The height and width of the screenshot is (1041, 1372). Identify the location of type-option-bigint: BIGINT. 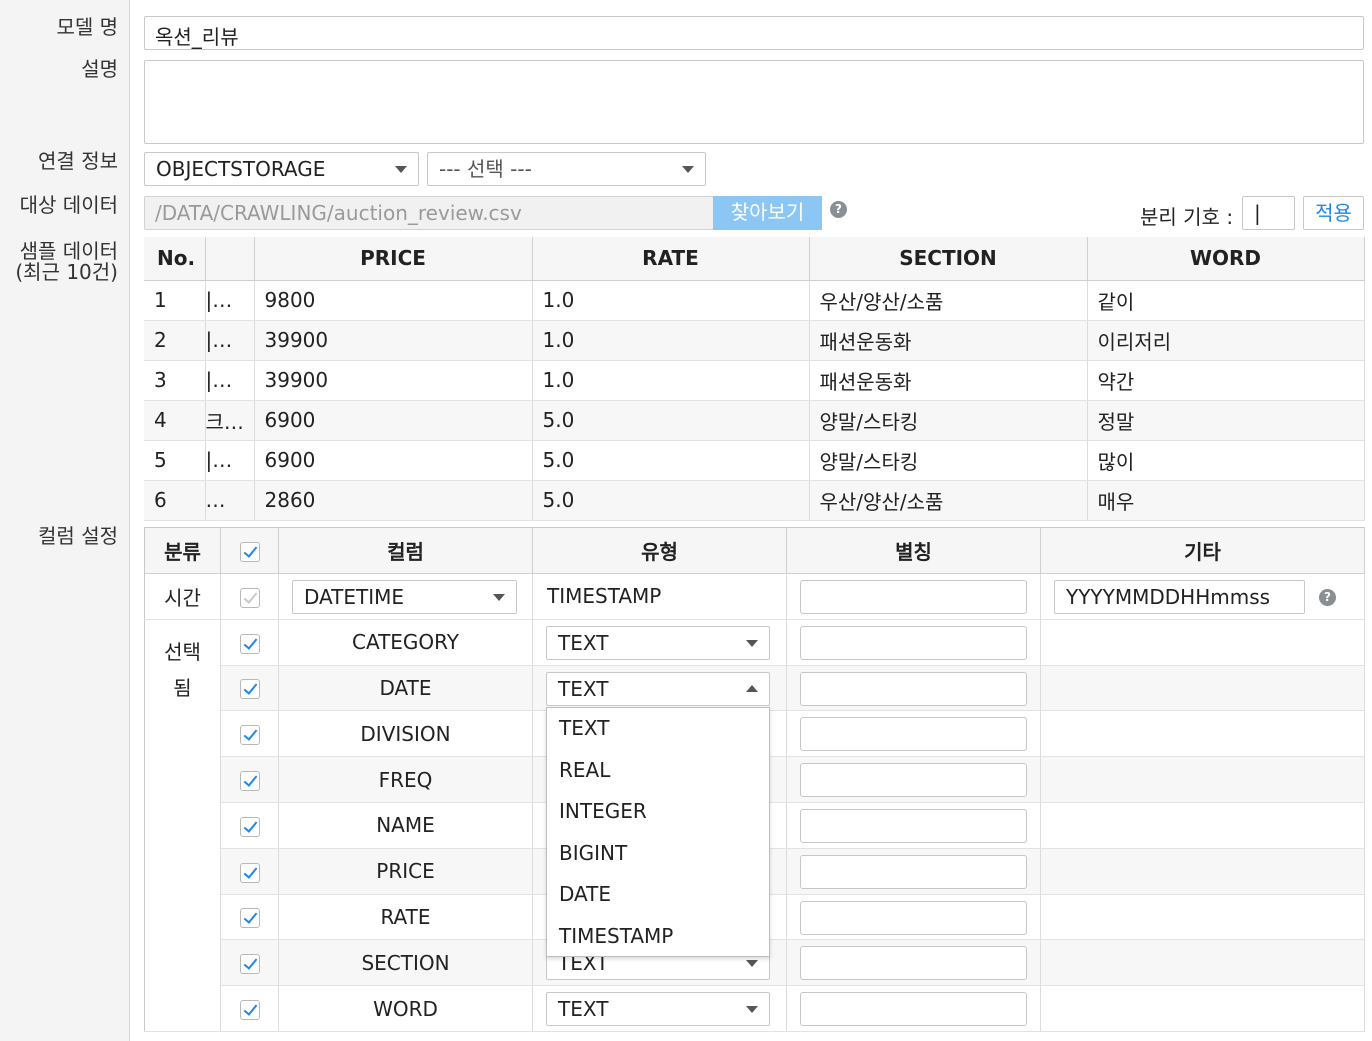
(658, 854).